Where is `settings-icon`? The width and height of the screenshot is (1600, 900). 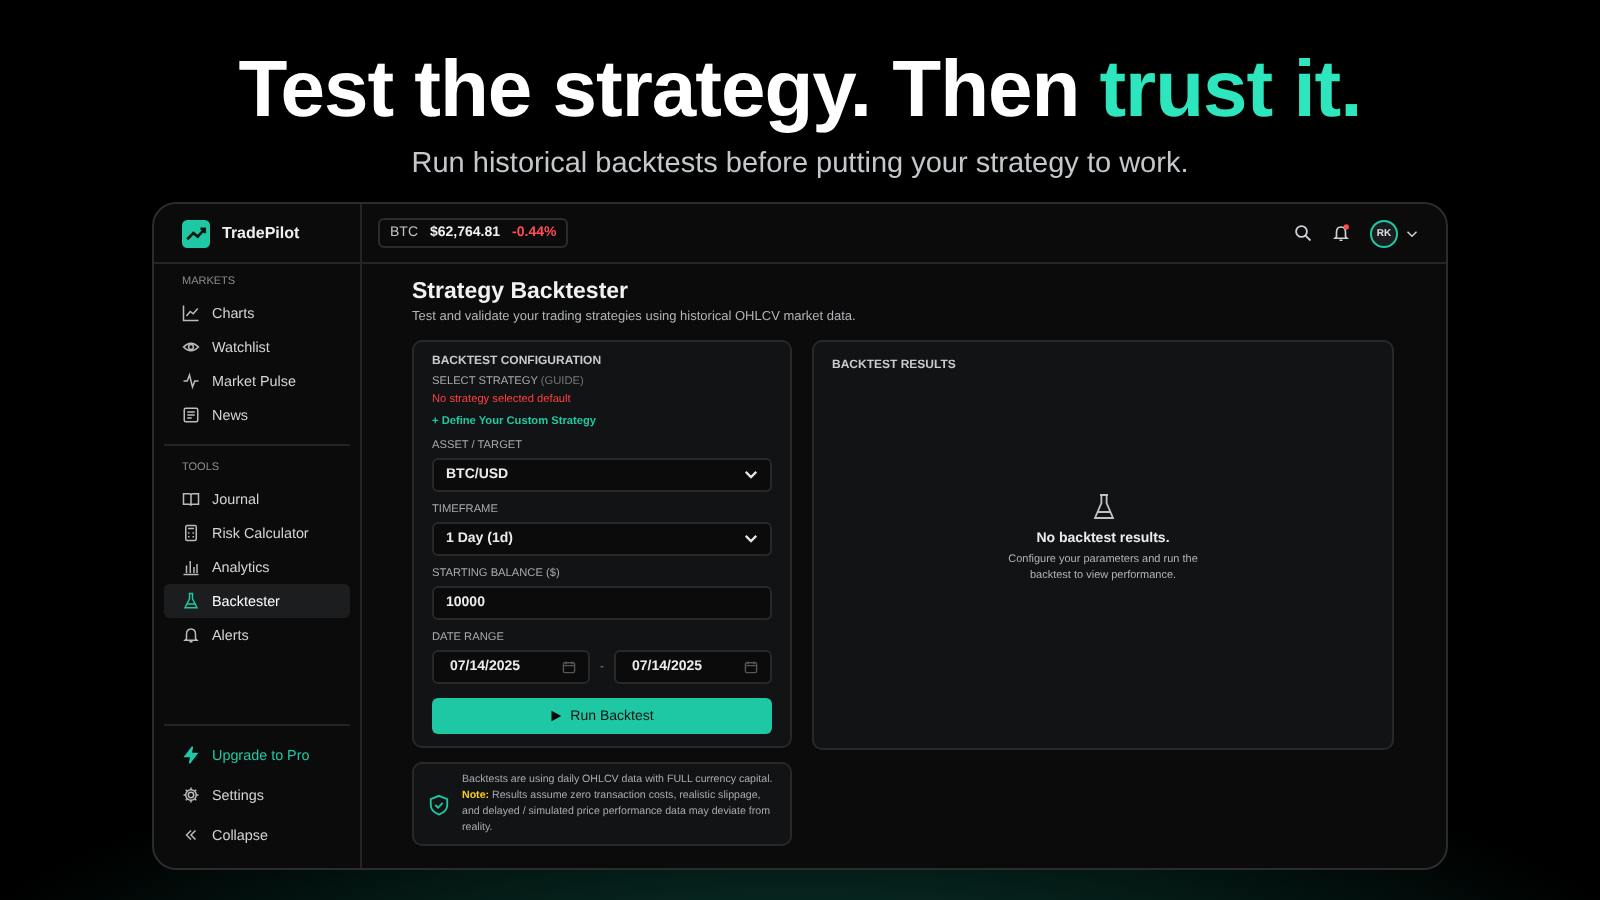 settings-icon is located at coordinates (191, 794).